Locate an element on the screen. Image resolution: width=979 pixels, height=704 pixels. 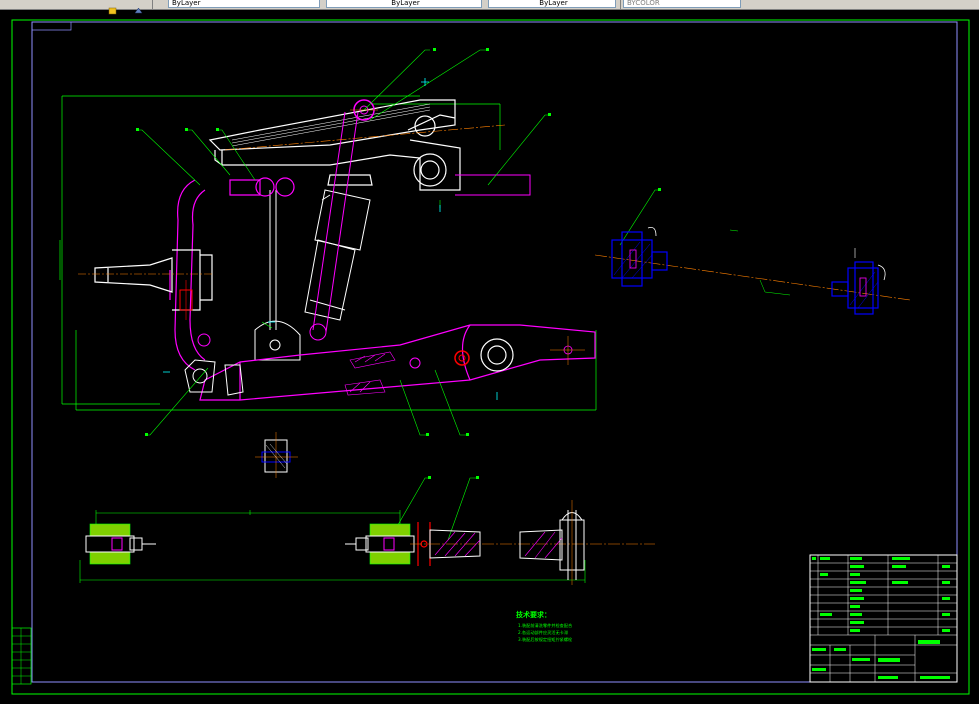
steering-knuckle is located at coordinates (232, 274).